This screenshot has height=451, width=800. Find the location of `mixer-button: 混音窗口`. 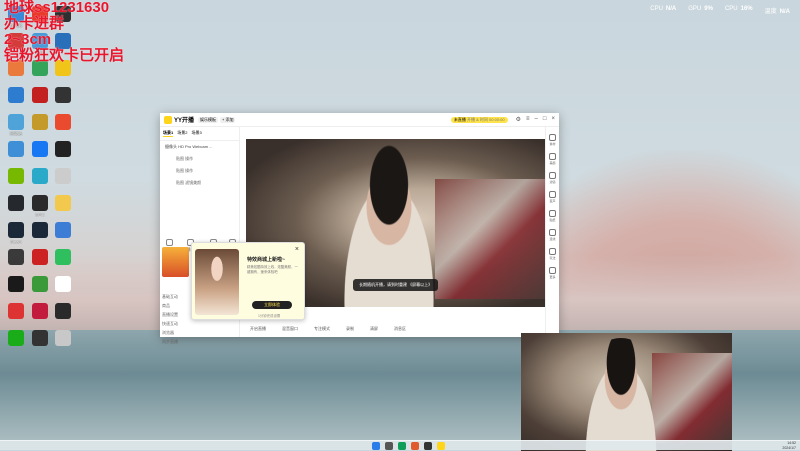

mixer-button: 混音窗口 is located at coordinates (290, 329).